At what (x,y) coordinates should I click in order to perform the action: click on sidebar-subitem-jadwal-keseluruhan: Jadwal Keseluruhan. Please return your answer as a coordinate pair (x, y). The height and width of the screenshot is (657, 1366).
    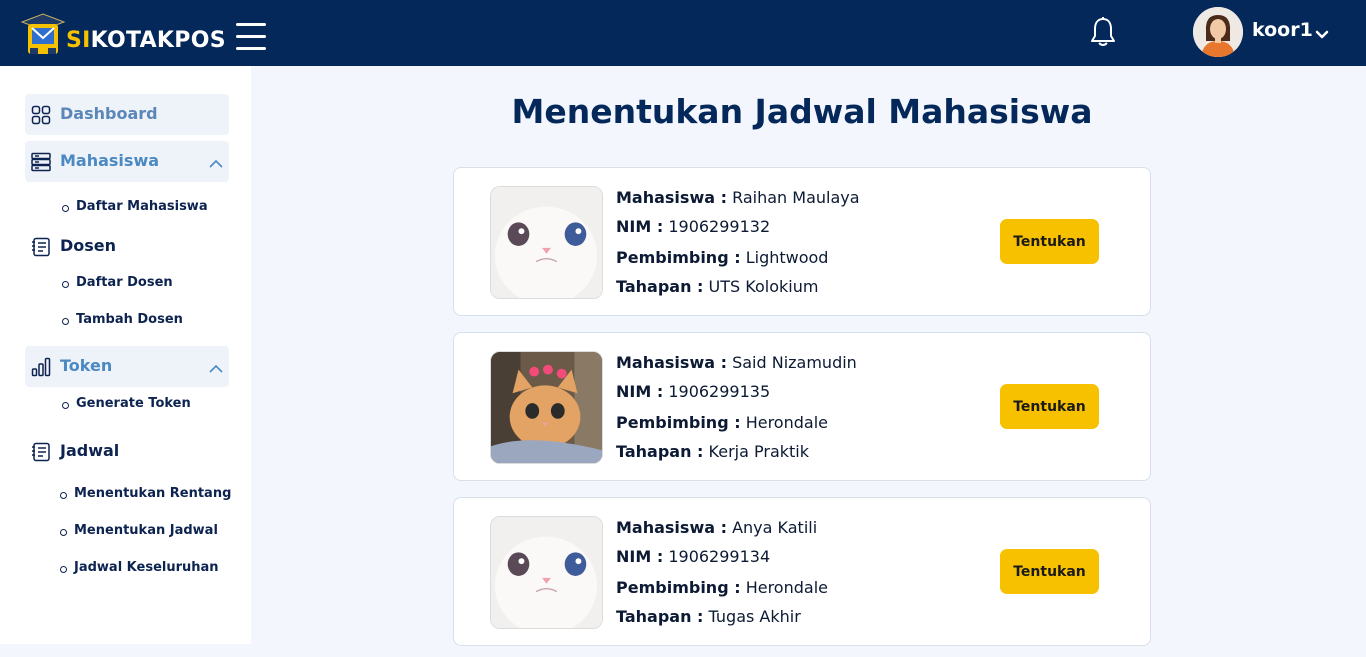
    Looking at the image, I should click on (139, 567).